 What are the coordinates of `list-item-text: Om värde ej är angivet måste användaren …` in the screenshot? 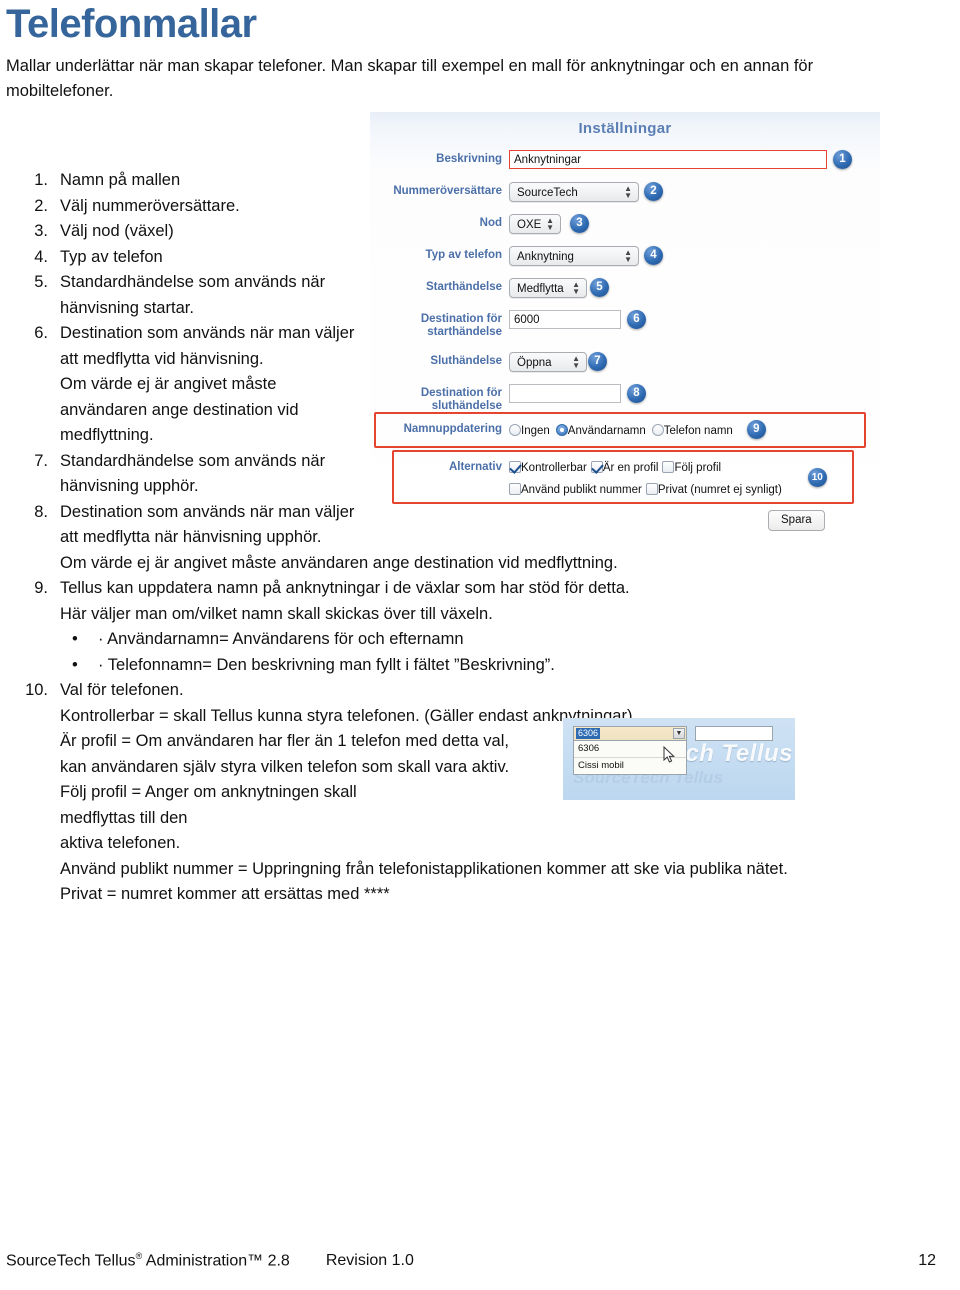 It's located at (179, 409).